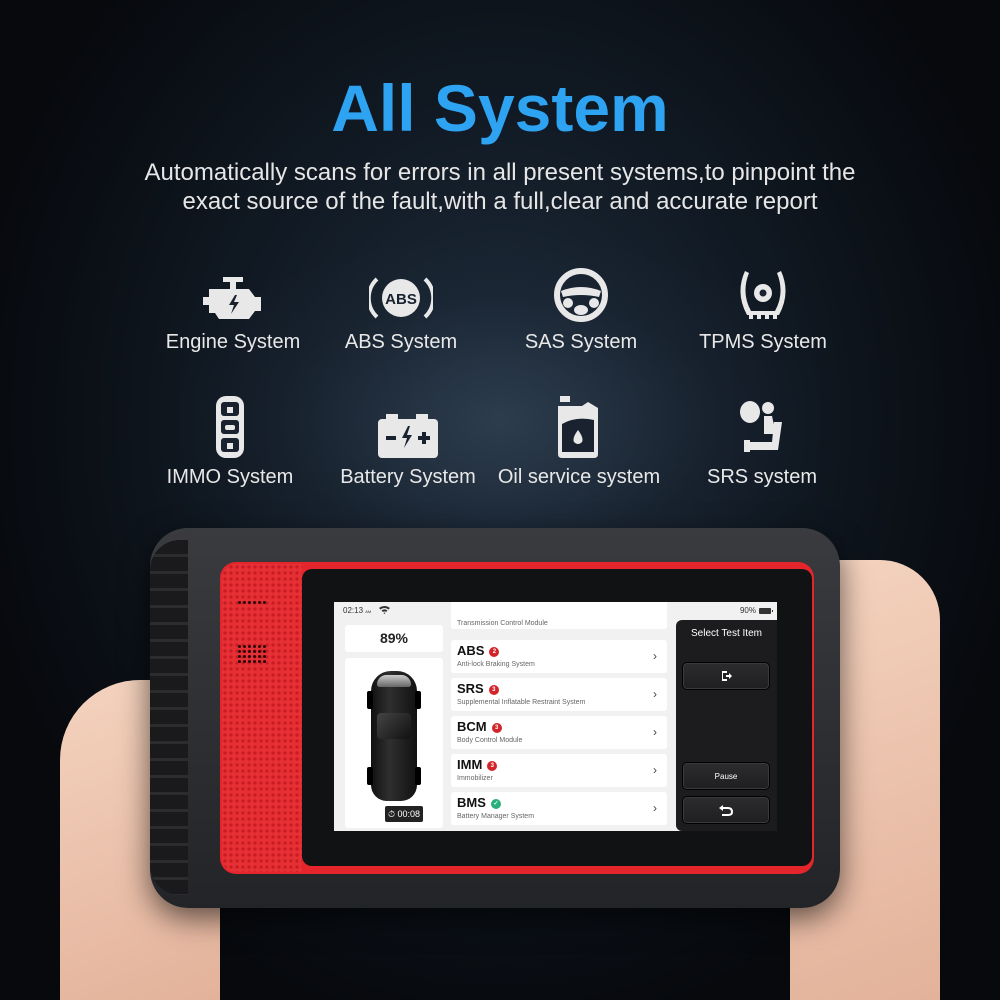 Image resolution: width=1000 pixels, height=1000 pixels. Describe the element at coordinates (169, 717) in the screenshot. I see `device-grip` at that location.